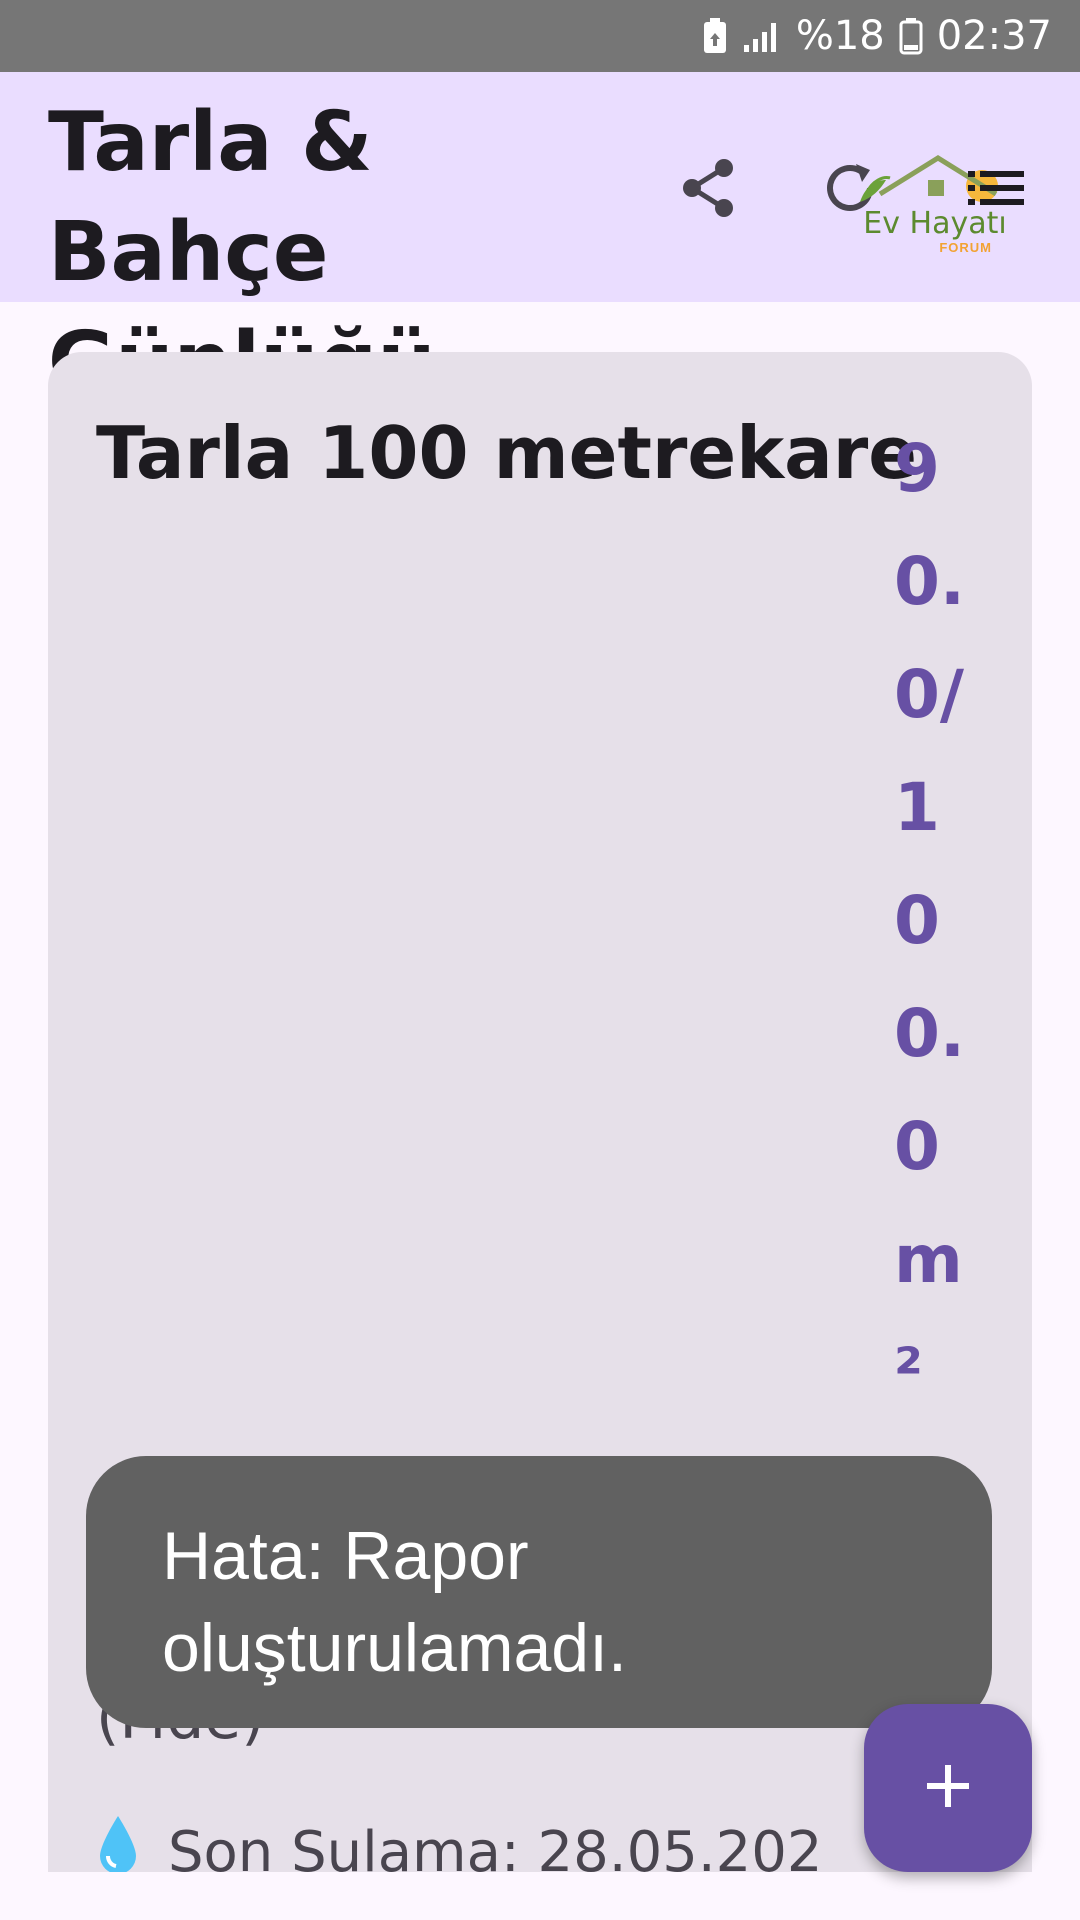  I want to click on plus-icon, so click(948, 1788).